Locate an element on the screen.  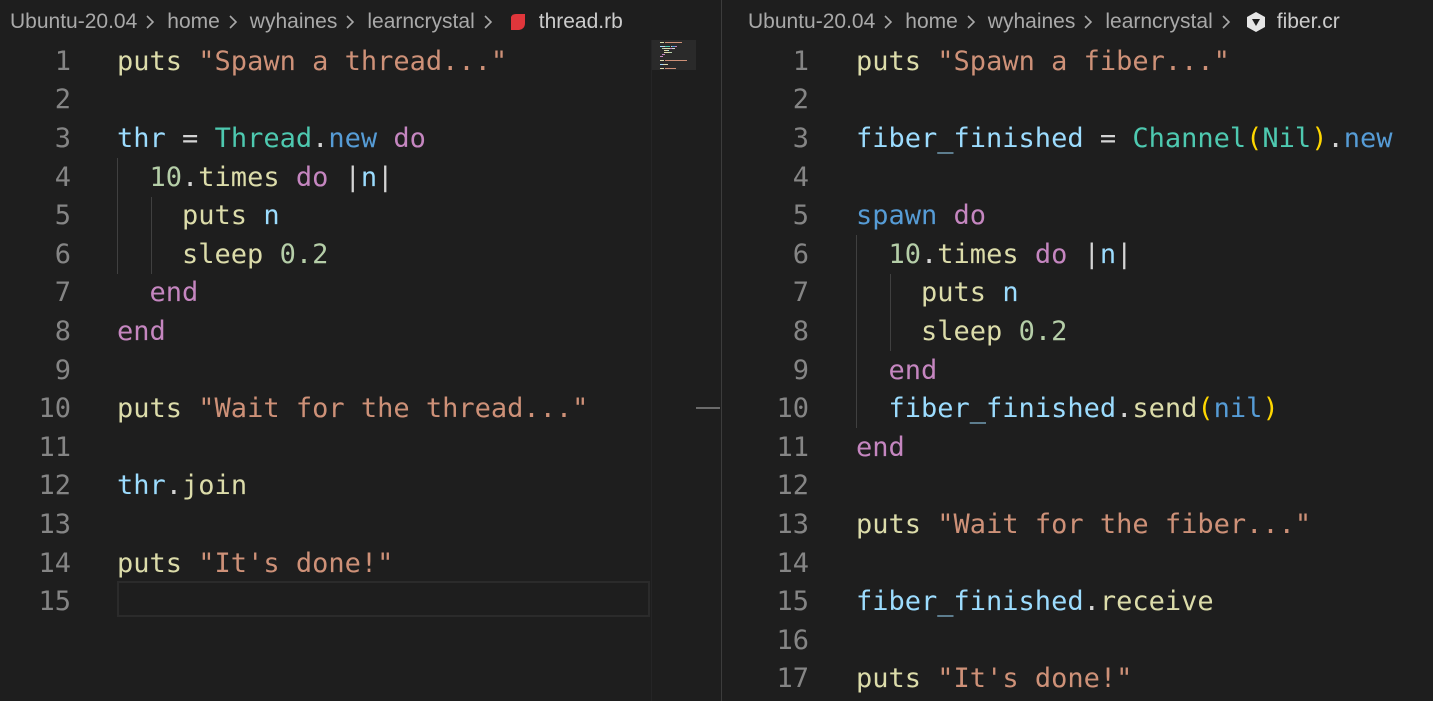
code-line: 12 is located at coordinates (1078, 486).